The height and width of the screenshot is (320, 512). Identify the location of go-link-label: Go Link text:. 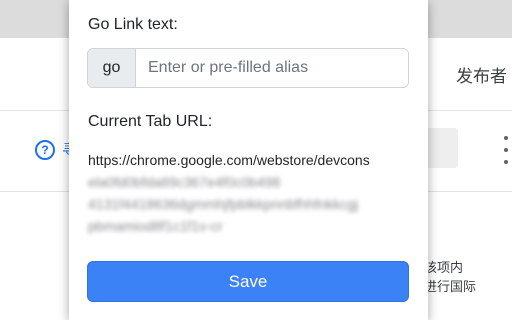
(133, 24).